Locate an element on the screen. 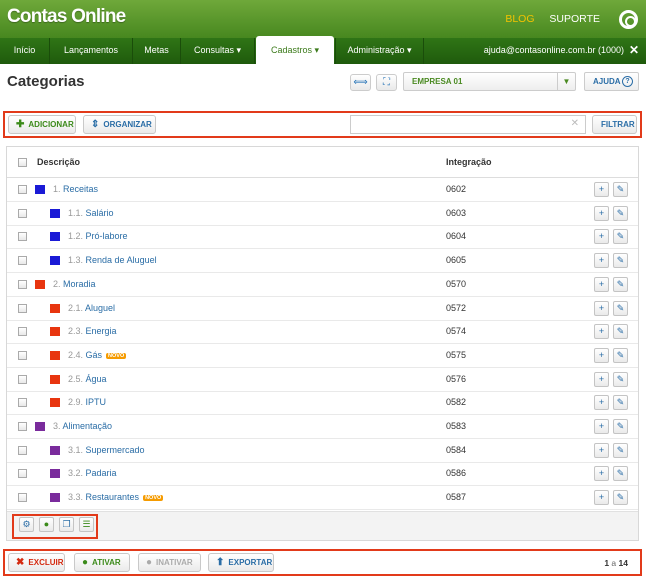  export-button: ⬆ EXPORTAR is located at coordinates (241, 562).